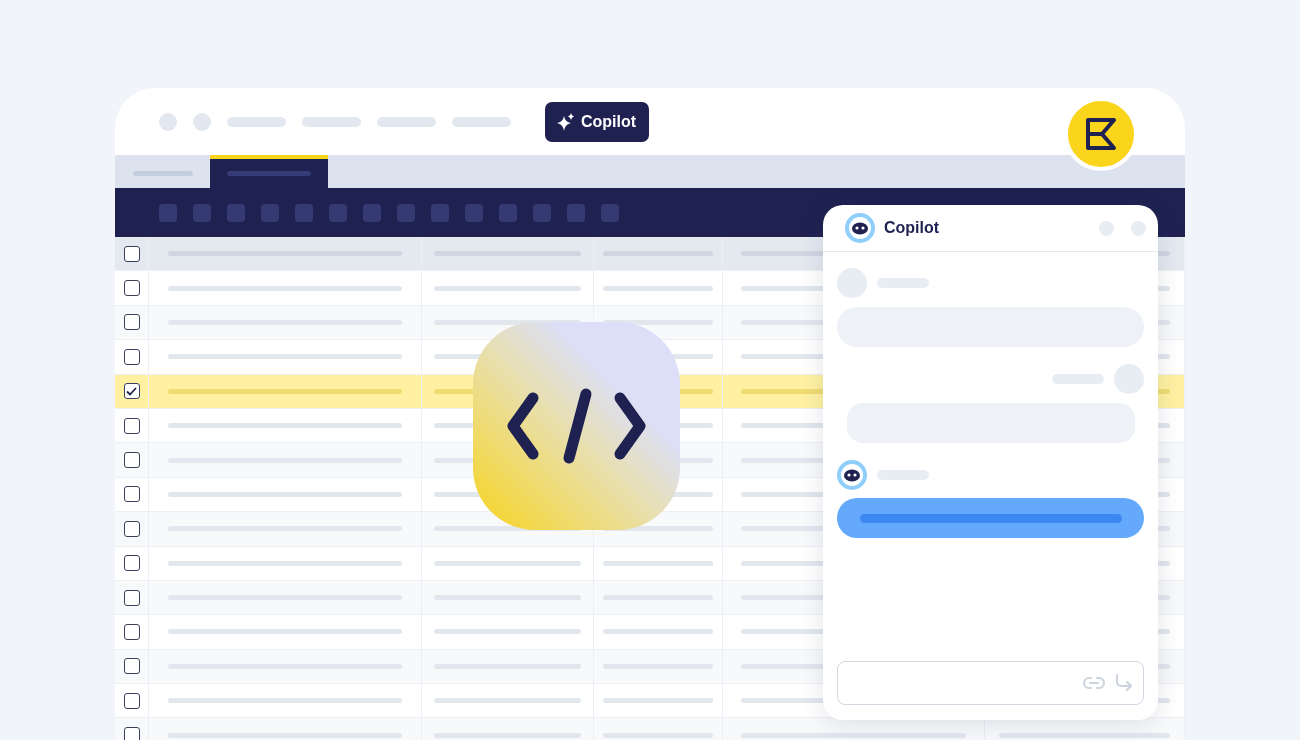 This screenshot has height=740, width=1300. I want to click on link-icon, so click(1094, 683).